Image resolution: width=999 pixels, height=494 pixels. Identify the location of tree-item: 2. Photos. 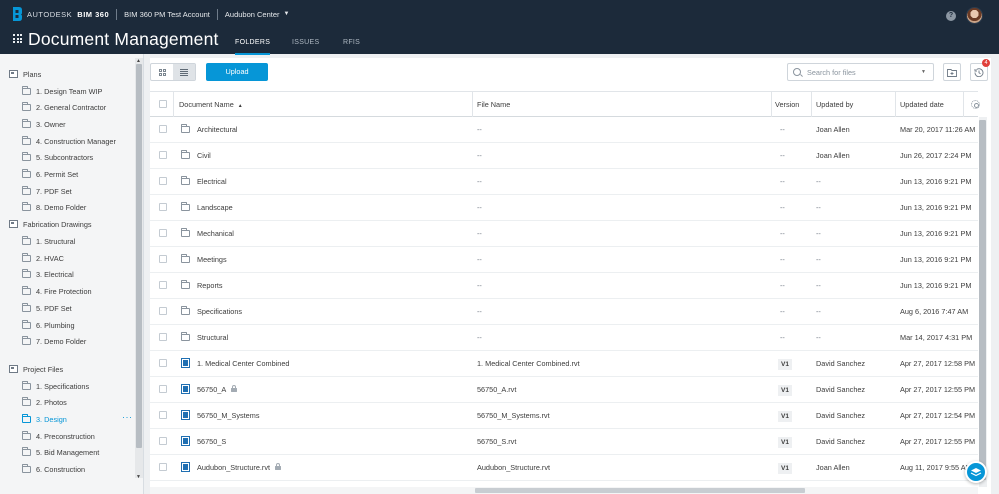
(44, 402).